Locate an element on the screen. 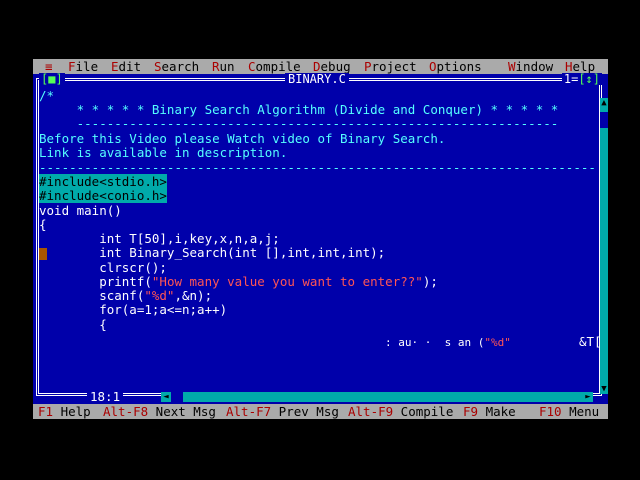  horizontal-scrollbar: ◄ ► is located at coordinates (377, 397).